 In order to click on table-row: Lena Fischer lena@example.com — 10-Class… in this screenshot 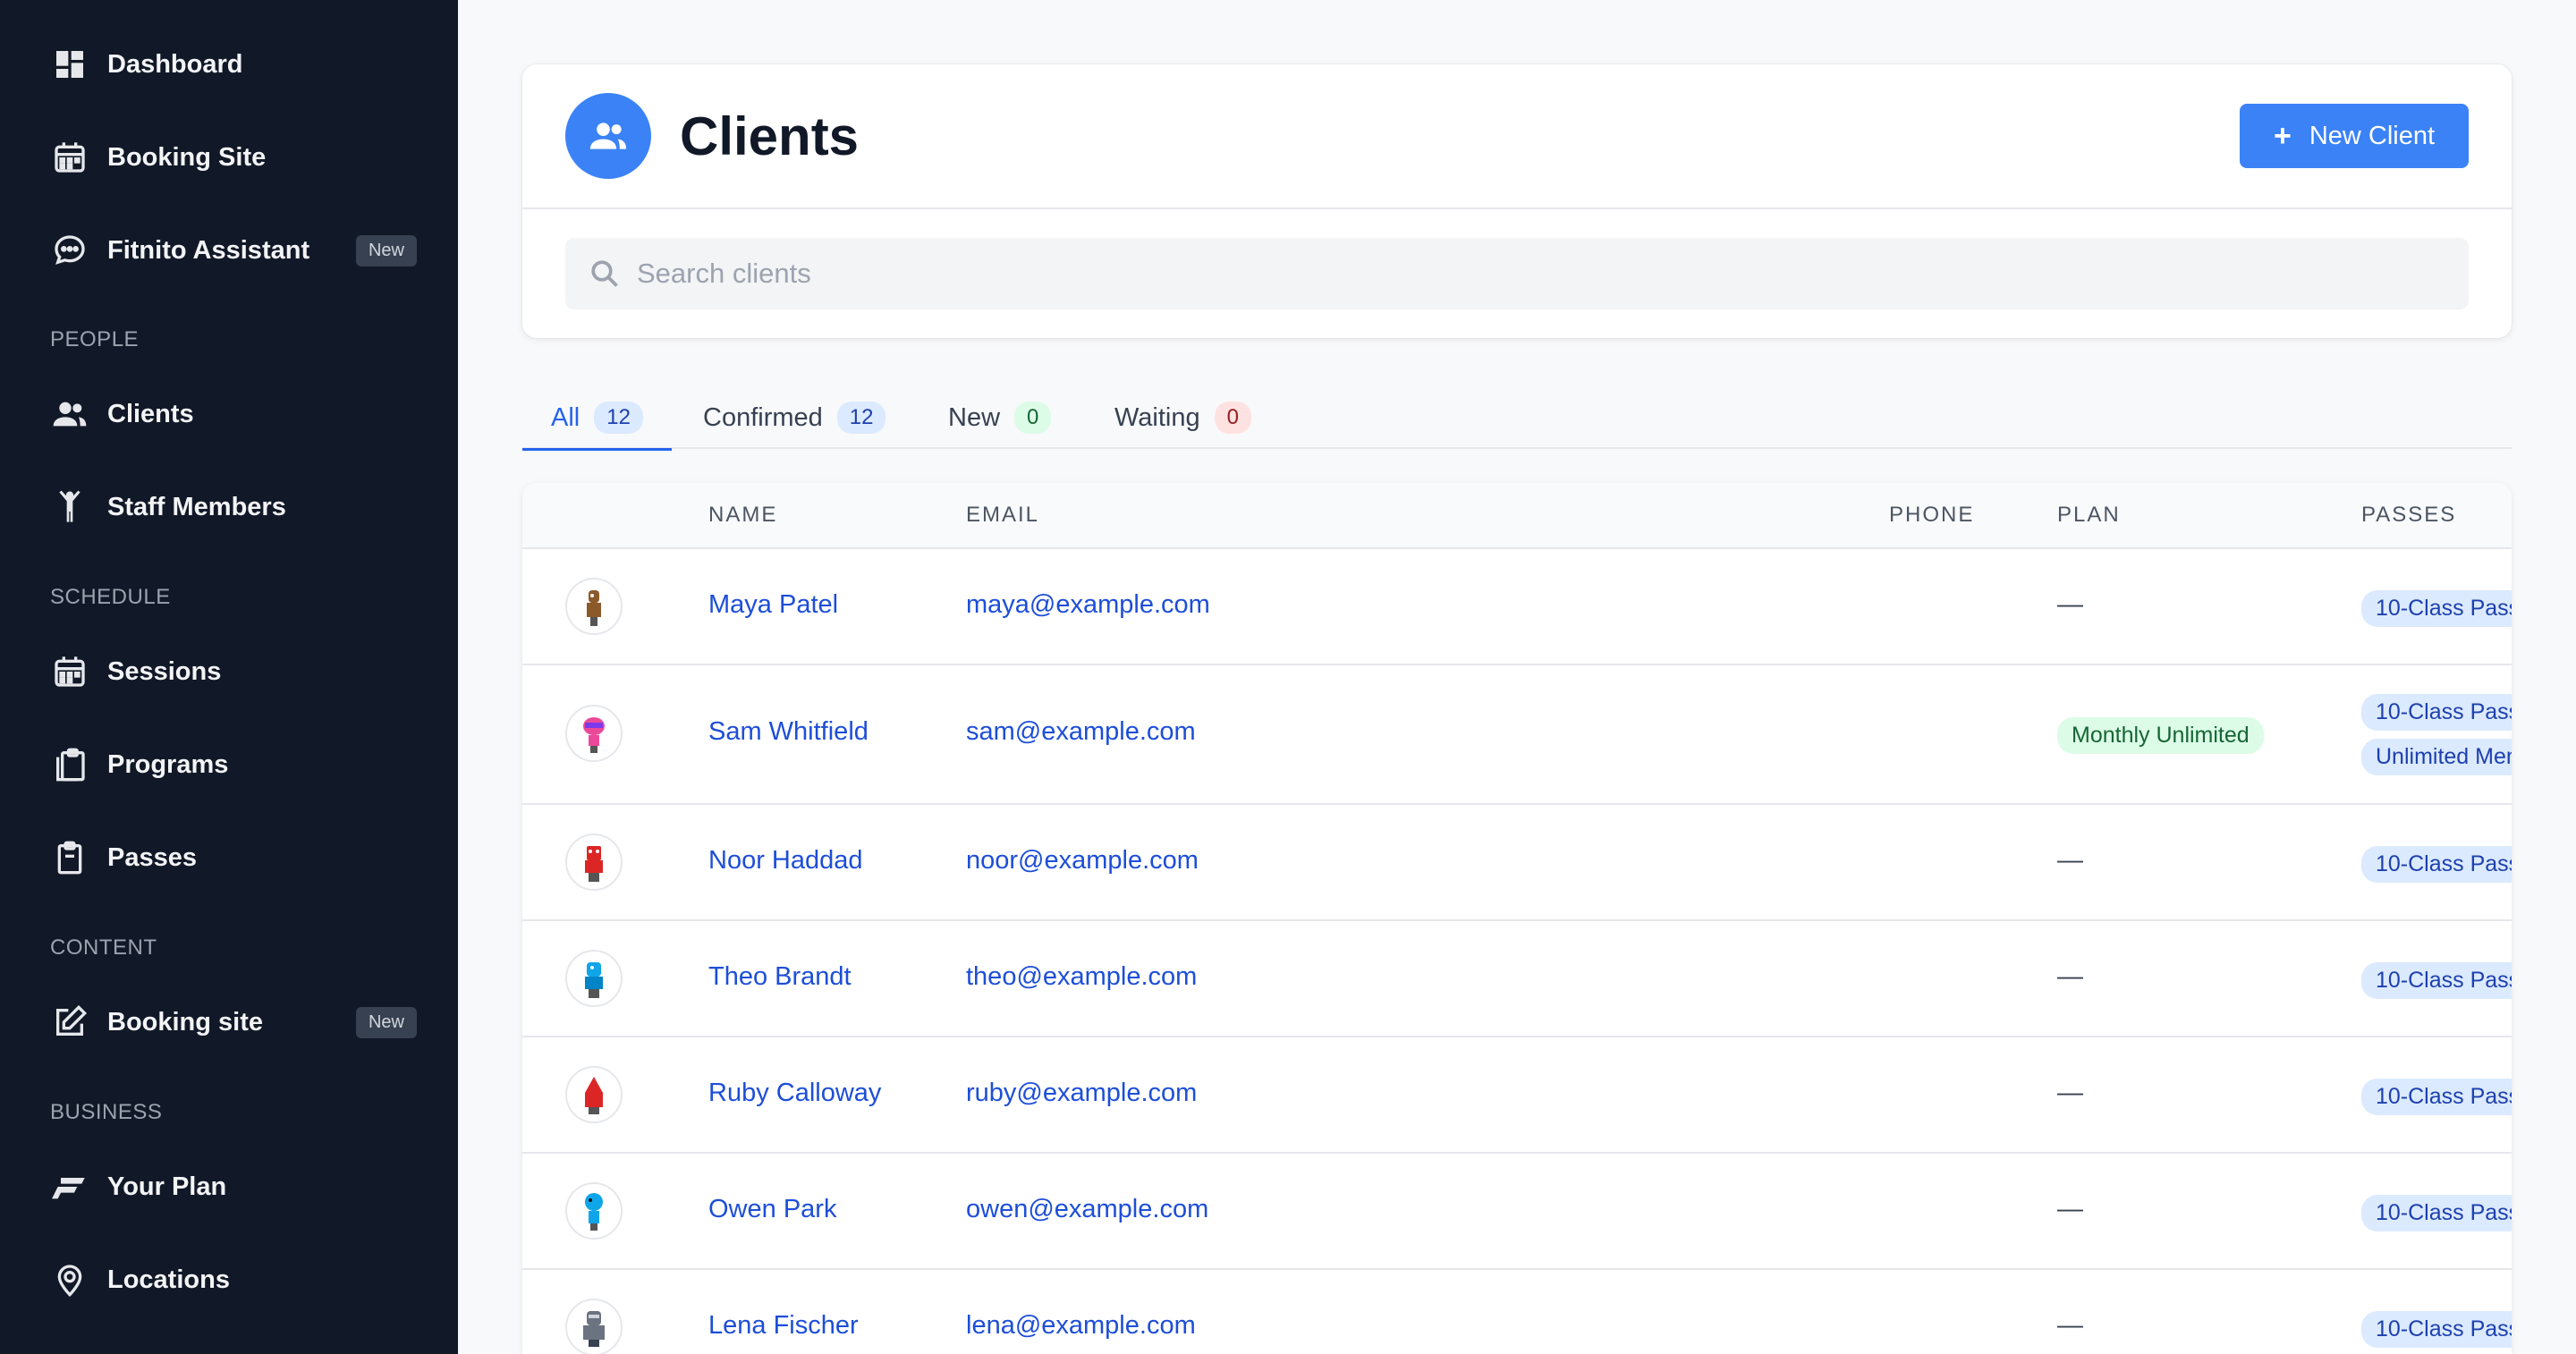, I will do `click(1517, 1312)`.